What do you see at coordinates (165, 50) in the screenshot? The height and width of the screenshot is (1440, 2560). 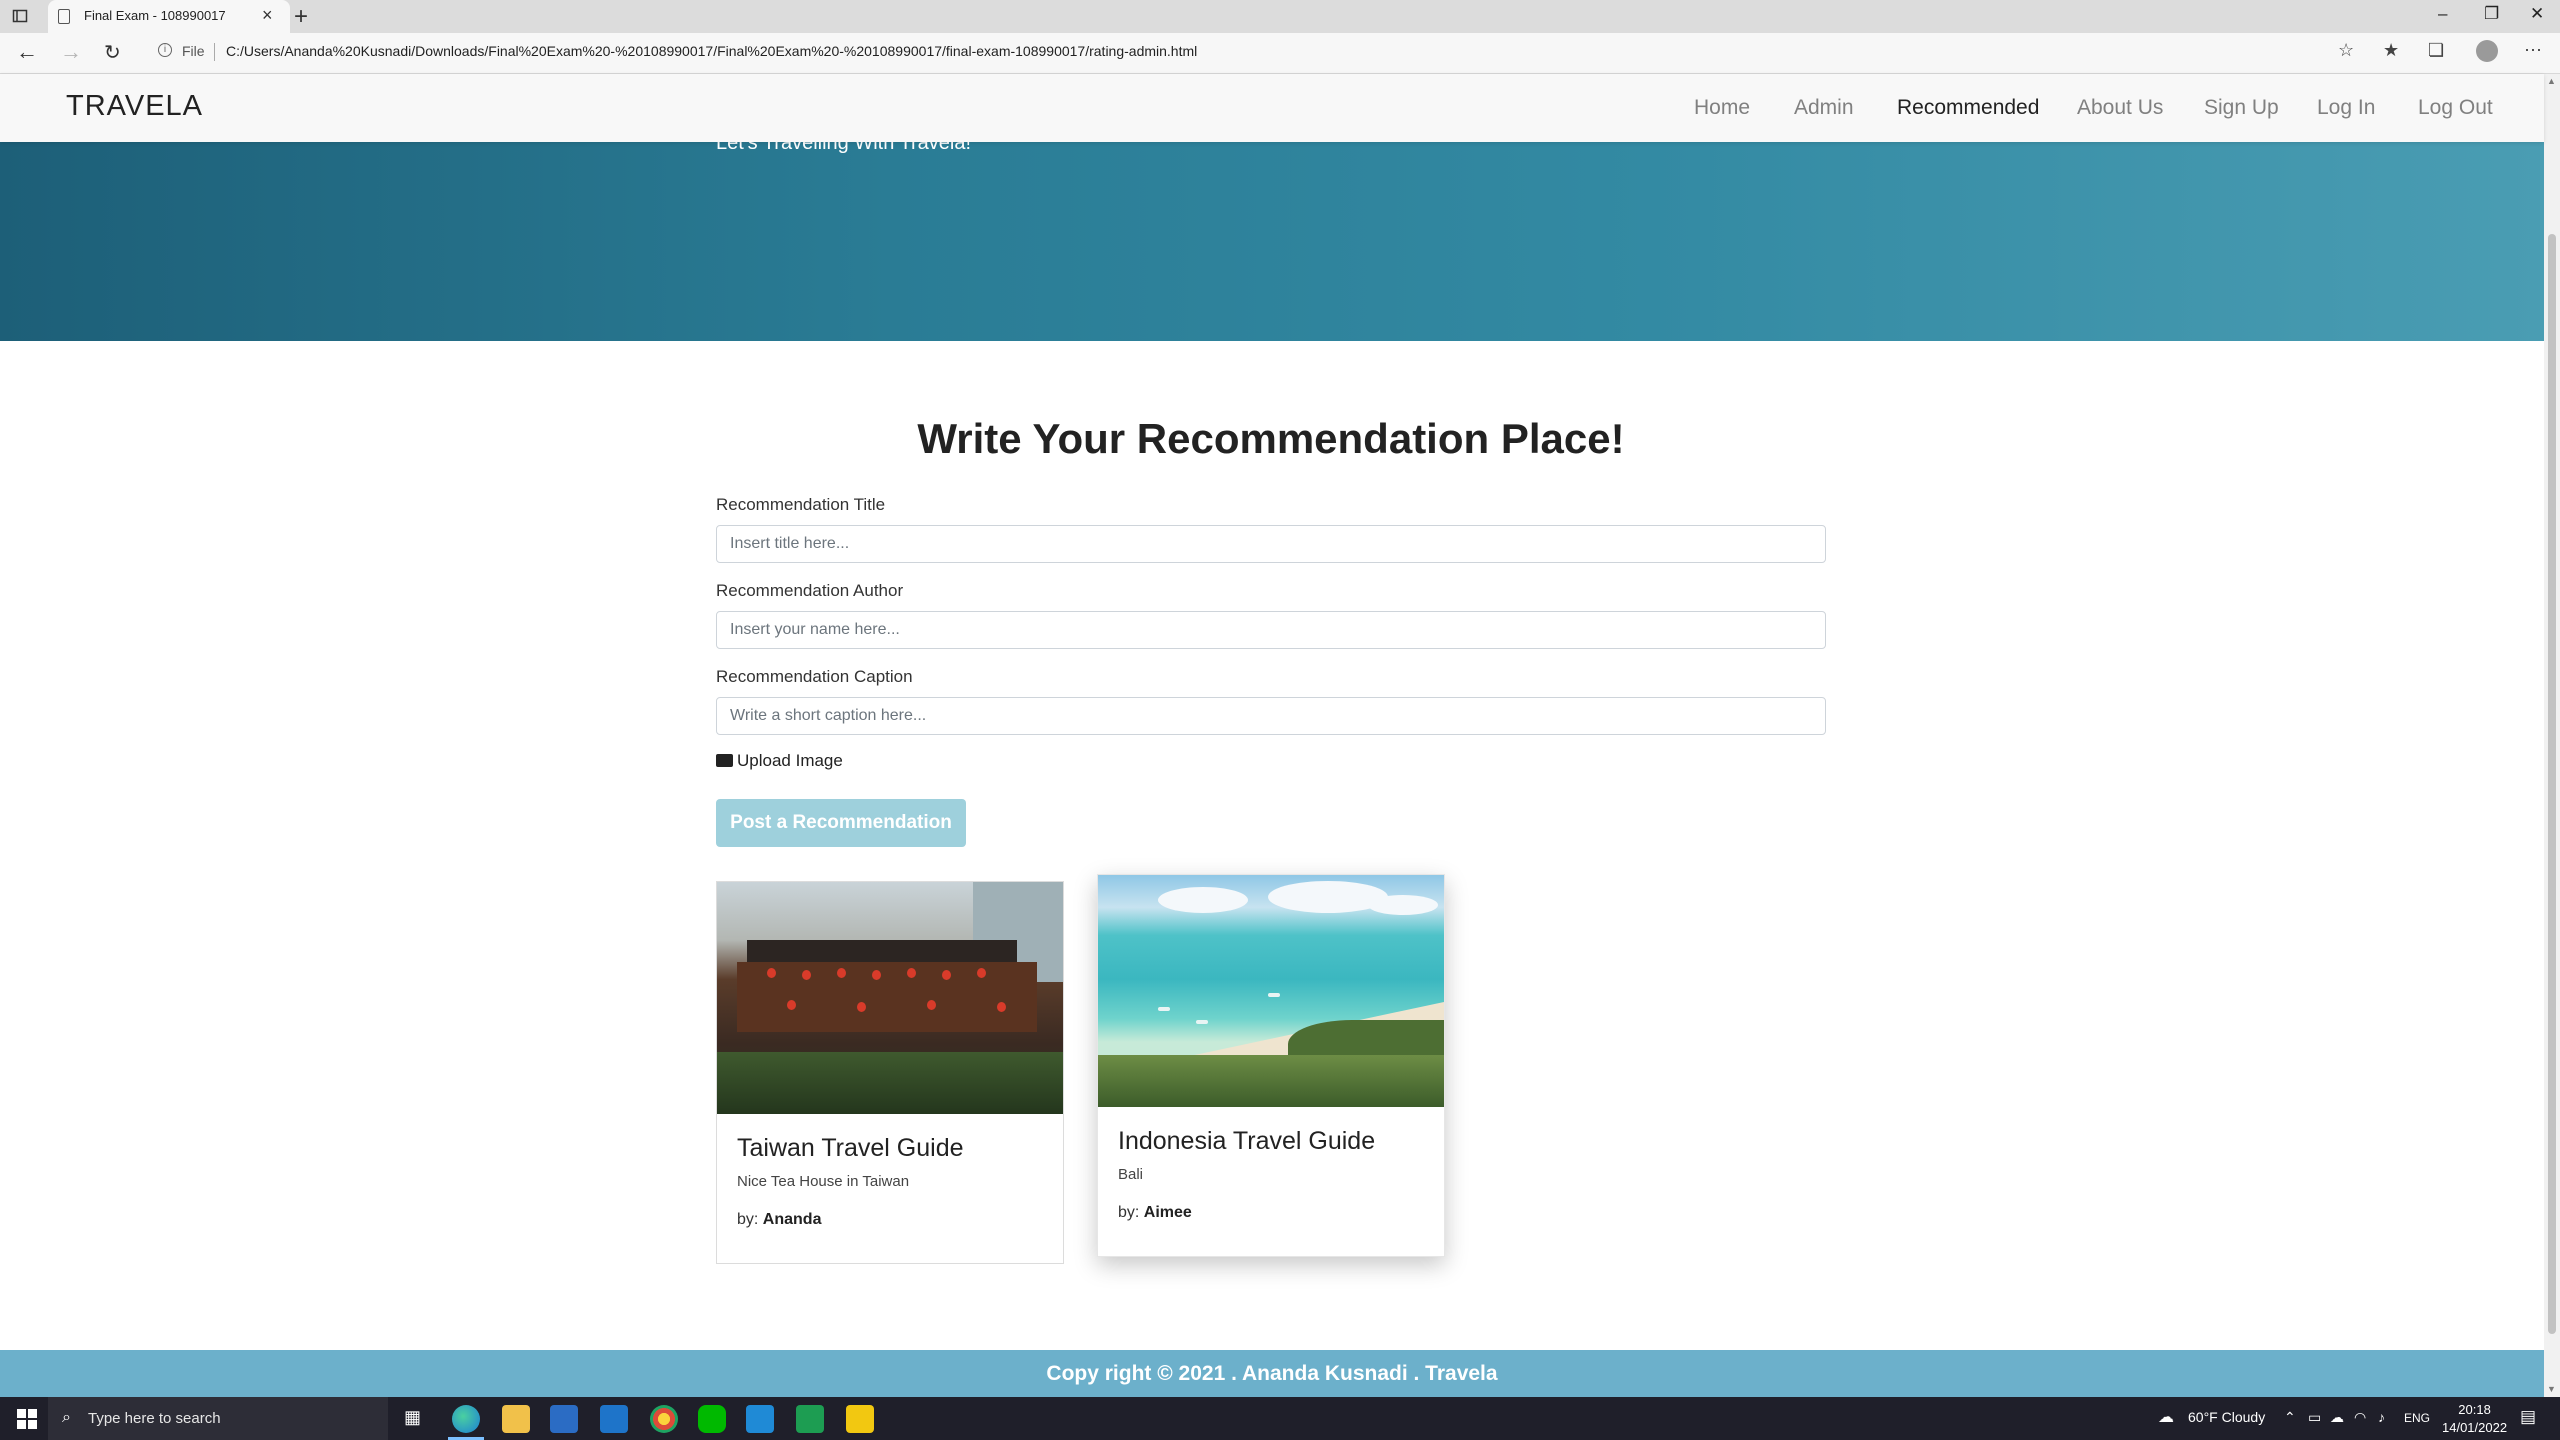 I see `info-icon: i` at bounding box center [165, 50].